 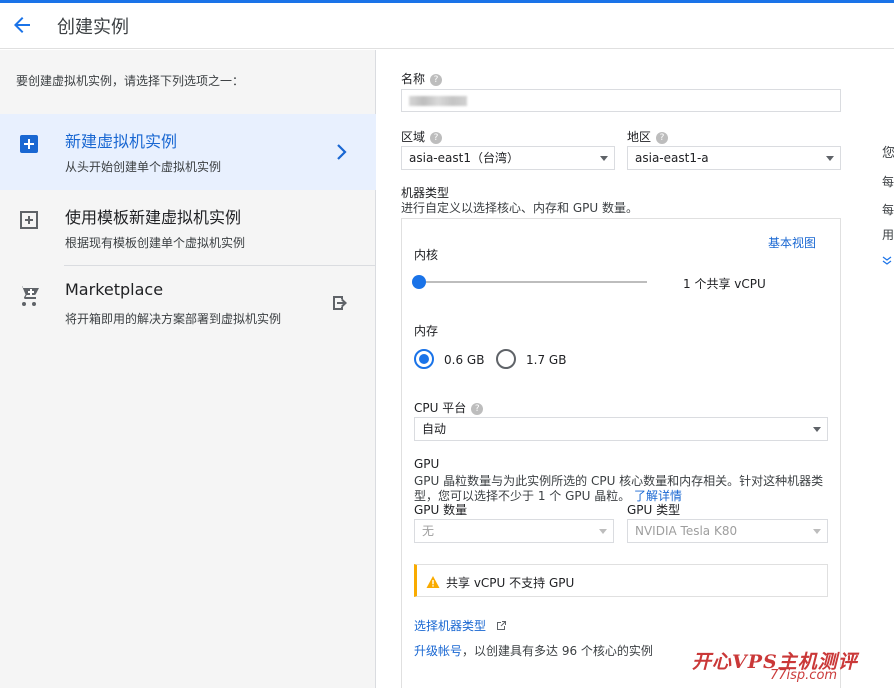 I want to click on warning-text: 共享 vCPU 不支持 GPU, so click(x=510, y=583).